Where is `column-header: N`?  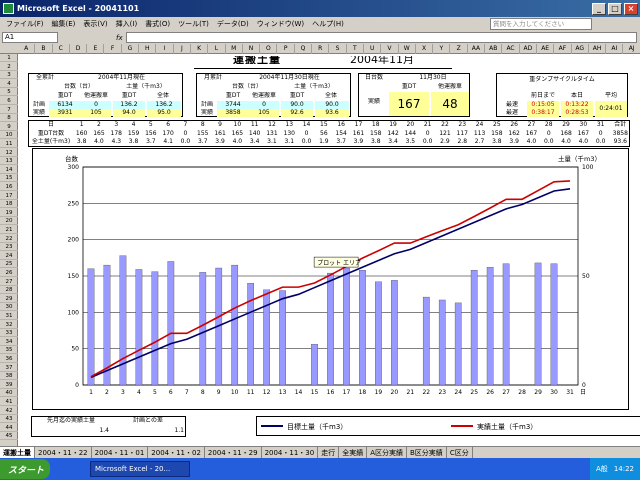
column-header: N is located at coordinates (252, 49).